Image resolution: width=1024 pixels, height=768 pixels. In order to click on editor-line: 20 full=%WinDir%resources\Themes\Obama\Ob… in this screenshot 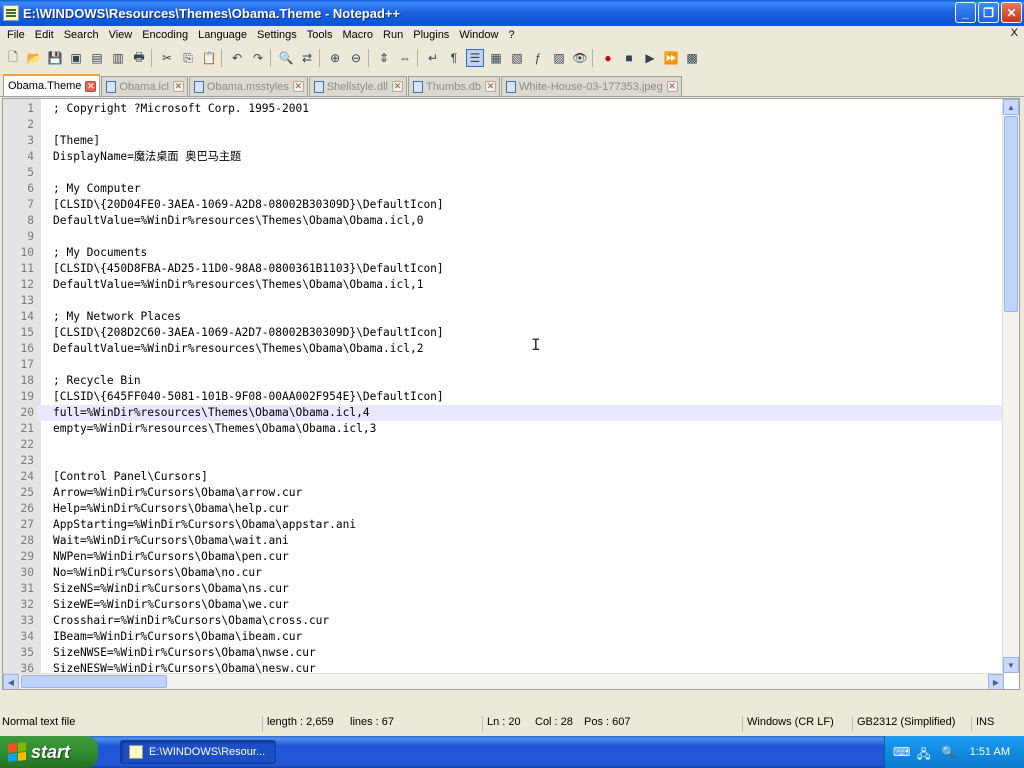, I will do `click(503, 413)`.